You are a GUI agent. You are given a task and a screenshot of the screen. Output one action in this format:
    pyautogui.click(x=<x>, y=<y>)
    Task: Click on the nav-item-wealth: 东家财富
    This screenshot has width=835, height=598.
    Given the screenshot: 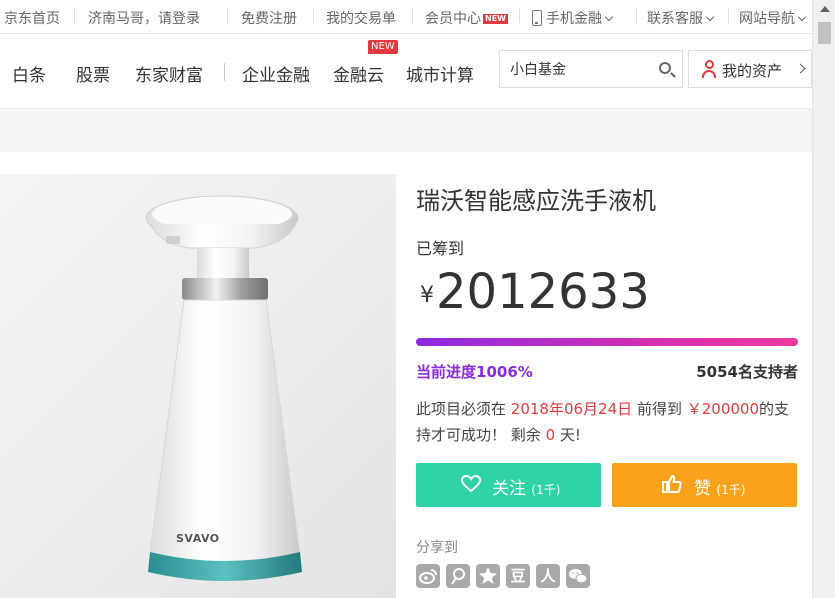 What is the action you would take?
    pyautogui.click(x=169, y=73)
    